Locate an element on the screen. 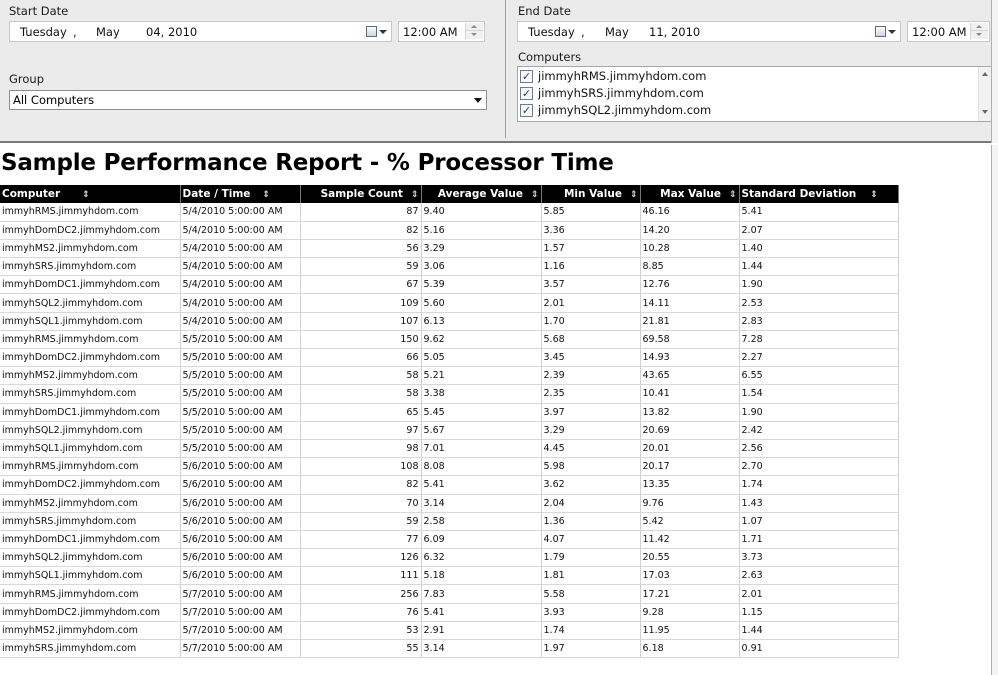 This screenshot has width=998, height=675. cell-sample-count: 109 is located at coordinates (361, 303).